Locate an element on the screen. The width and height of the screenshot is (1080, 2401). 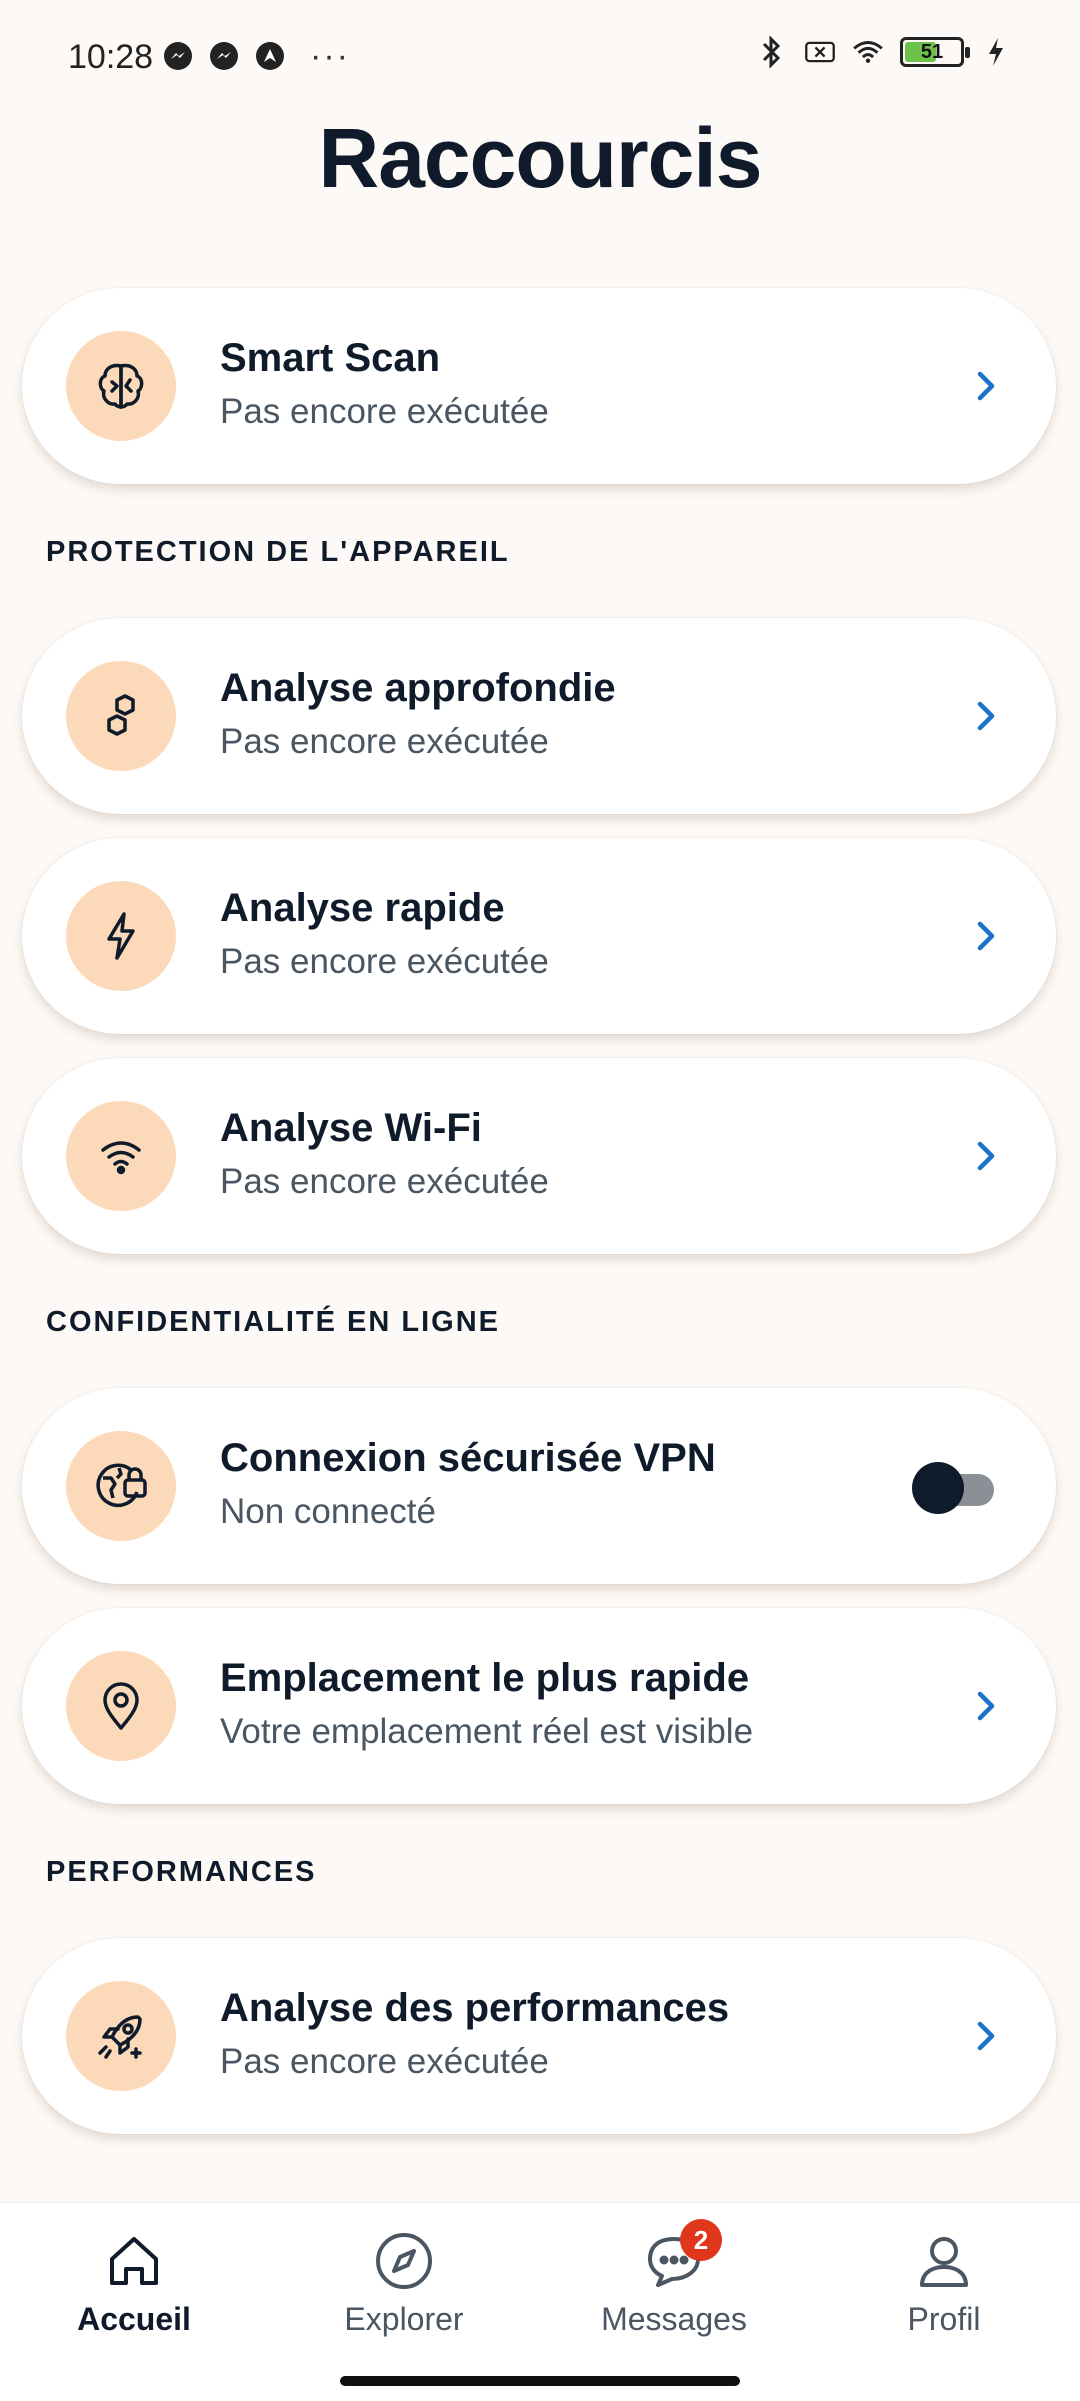
lightning-icon is located at coordinates (121, 936).